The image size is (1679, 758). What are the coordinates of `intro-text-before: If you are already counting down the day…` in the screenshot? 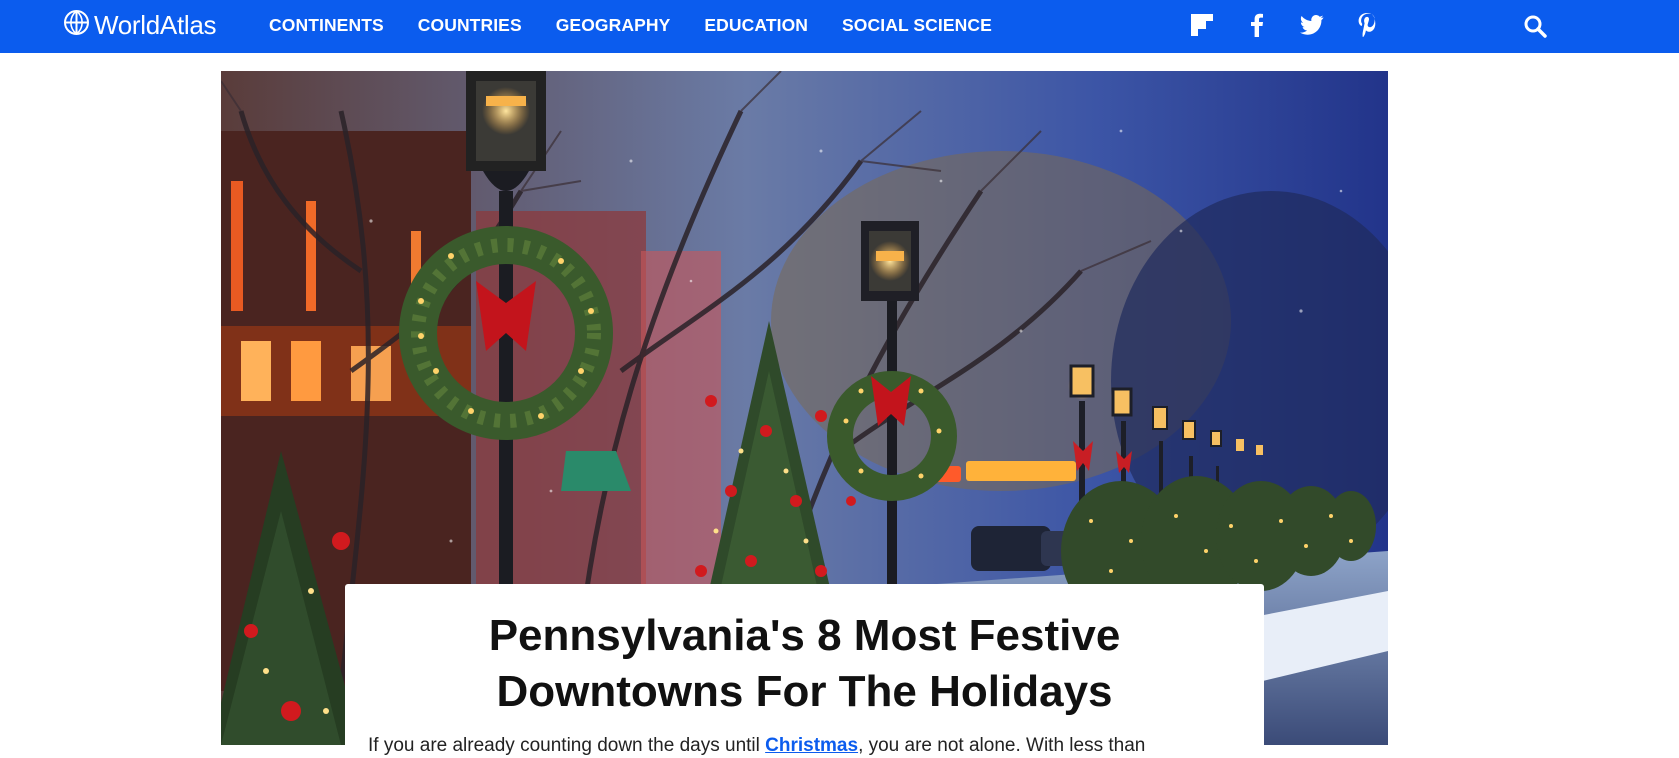 It's located at (567, 745).